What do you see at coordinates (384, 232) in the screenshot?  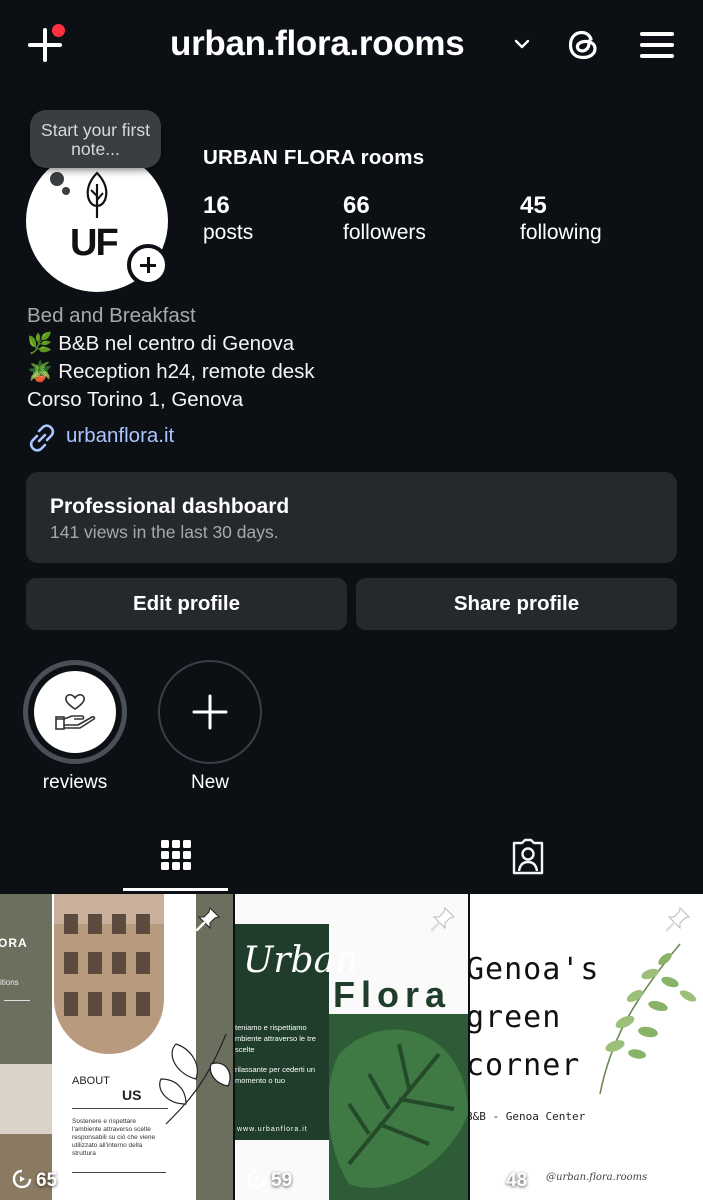 I see `stat-label: followers` at bounding box center [384, 232].